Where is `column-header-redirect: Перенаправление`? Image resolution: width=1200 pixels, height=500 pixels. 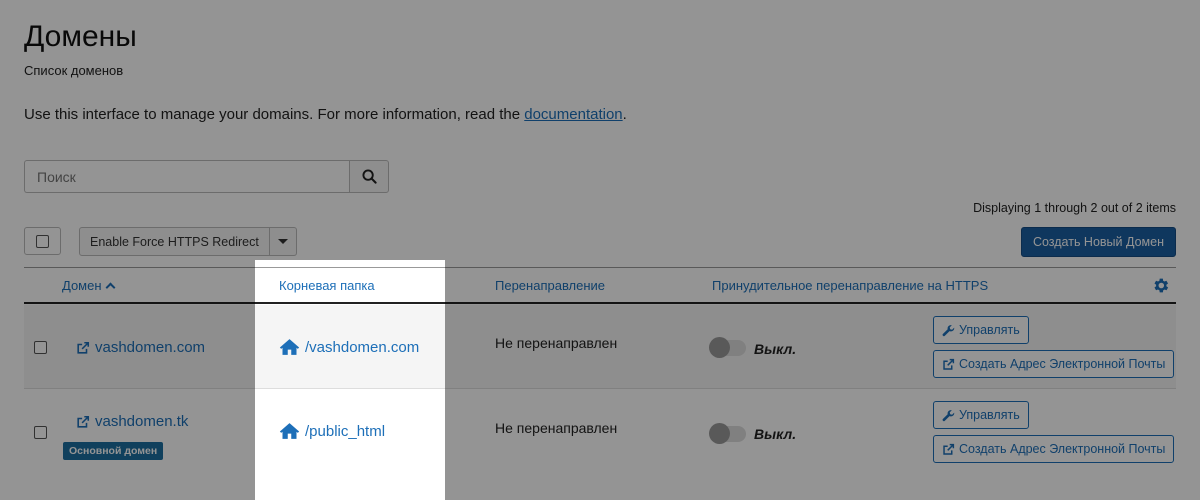
column-header-redirect: Перенаправление is located at coordinates (550, 285).